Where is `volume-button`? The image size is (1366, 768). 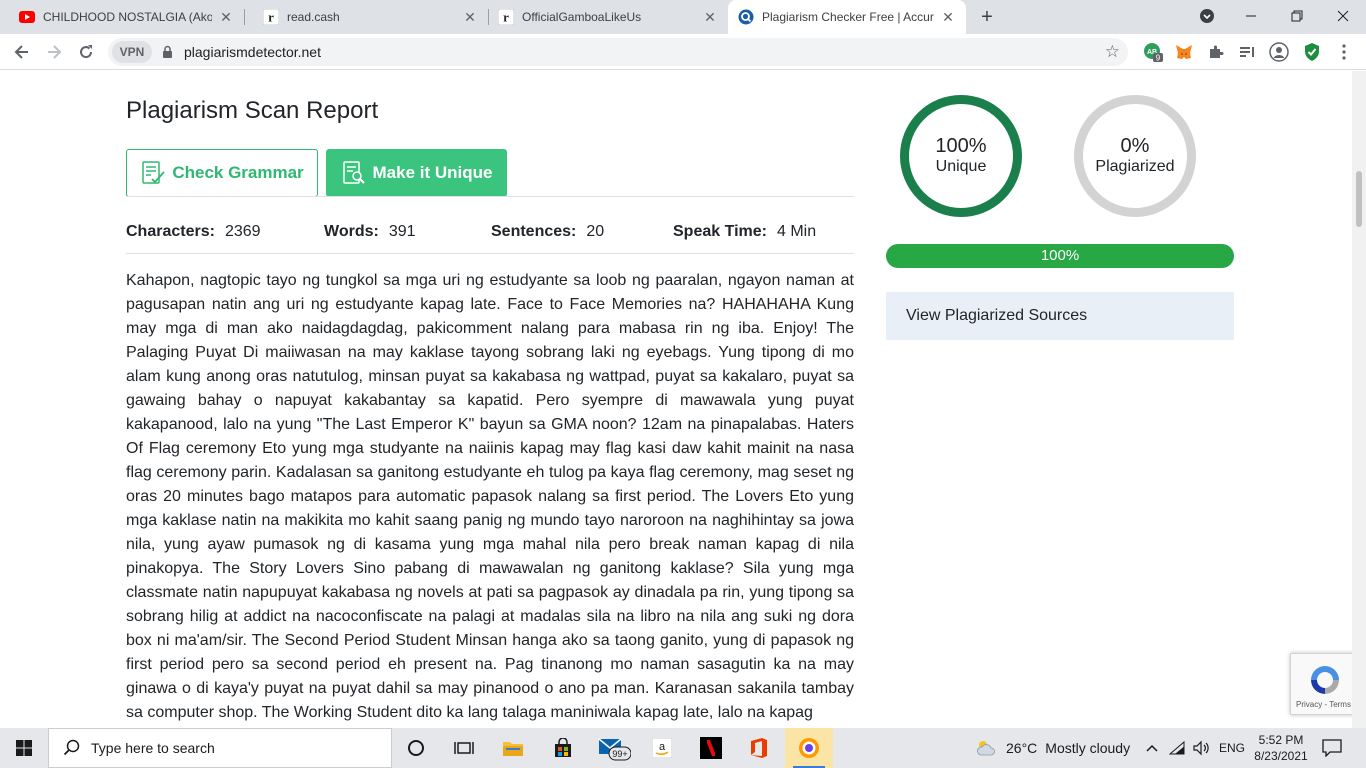
volume-button is located at coordinates (1202, 748).